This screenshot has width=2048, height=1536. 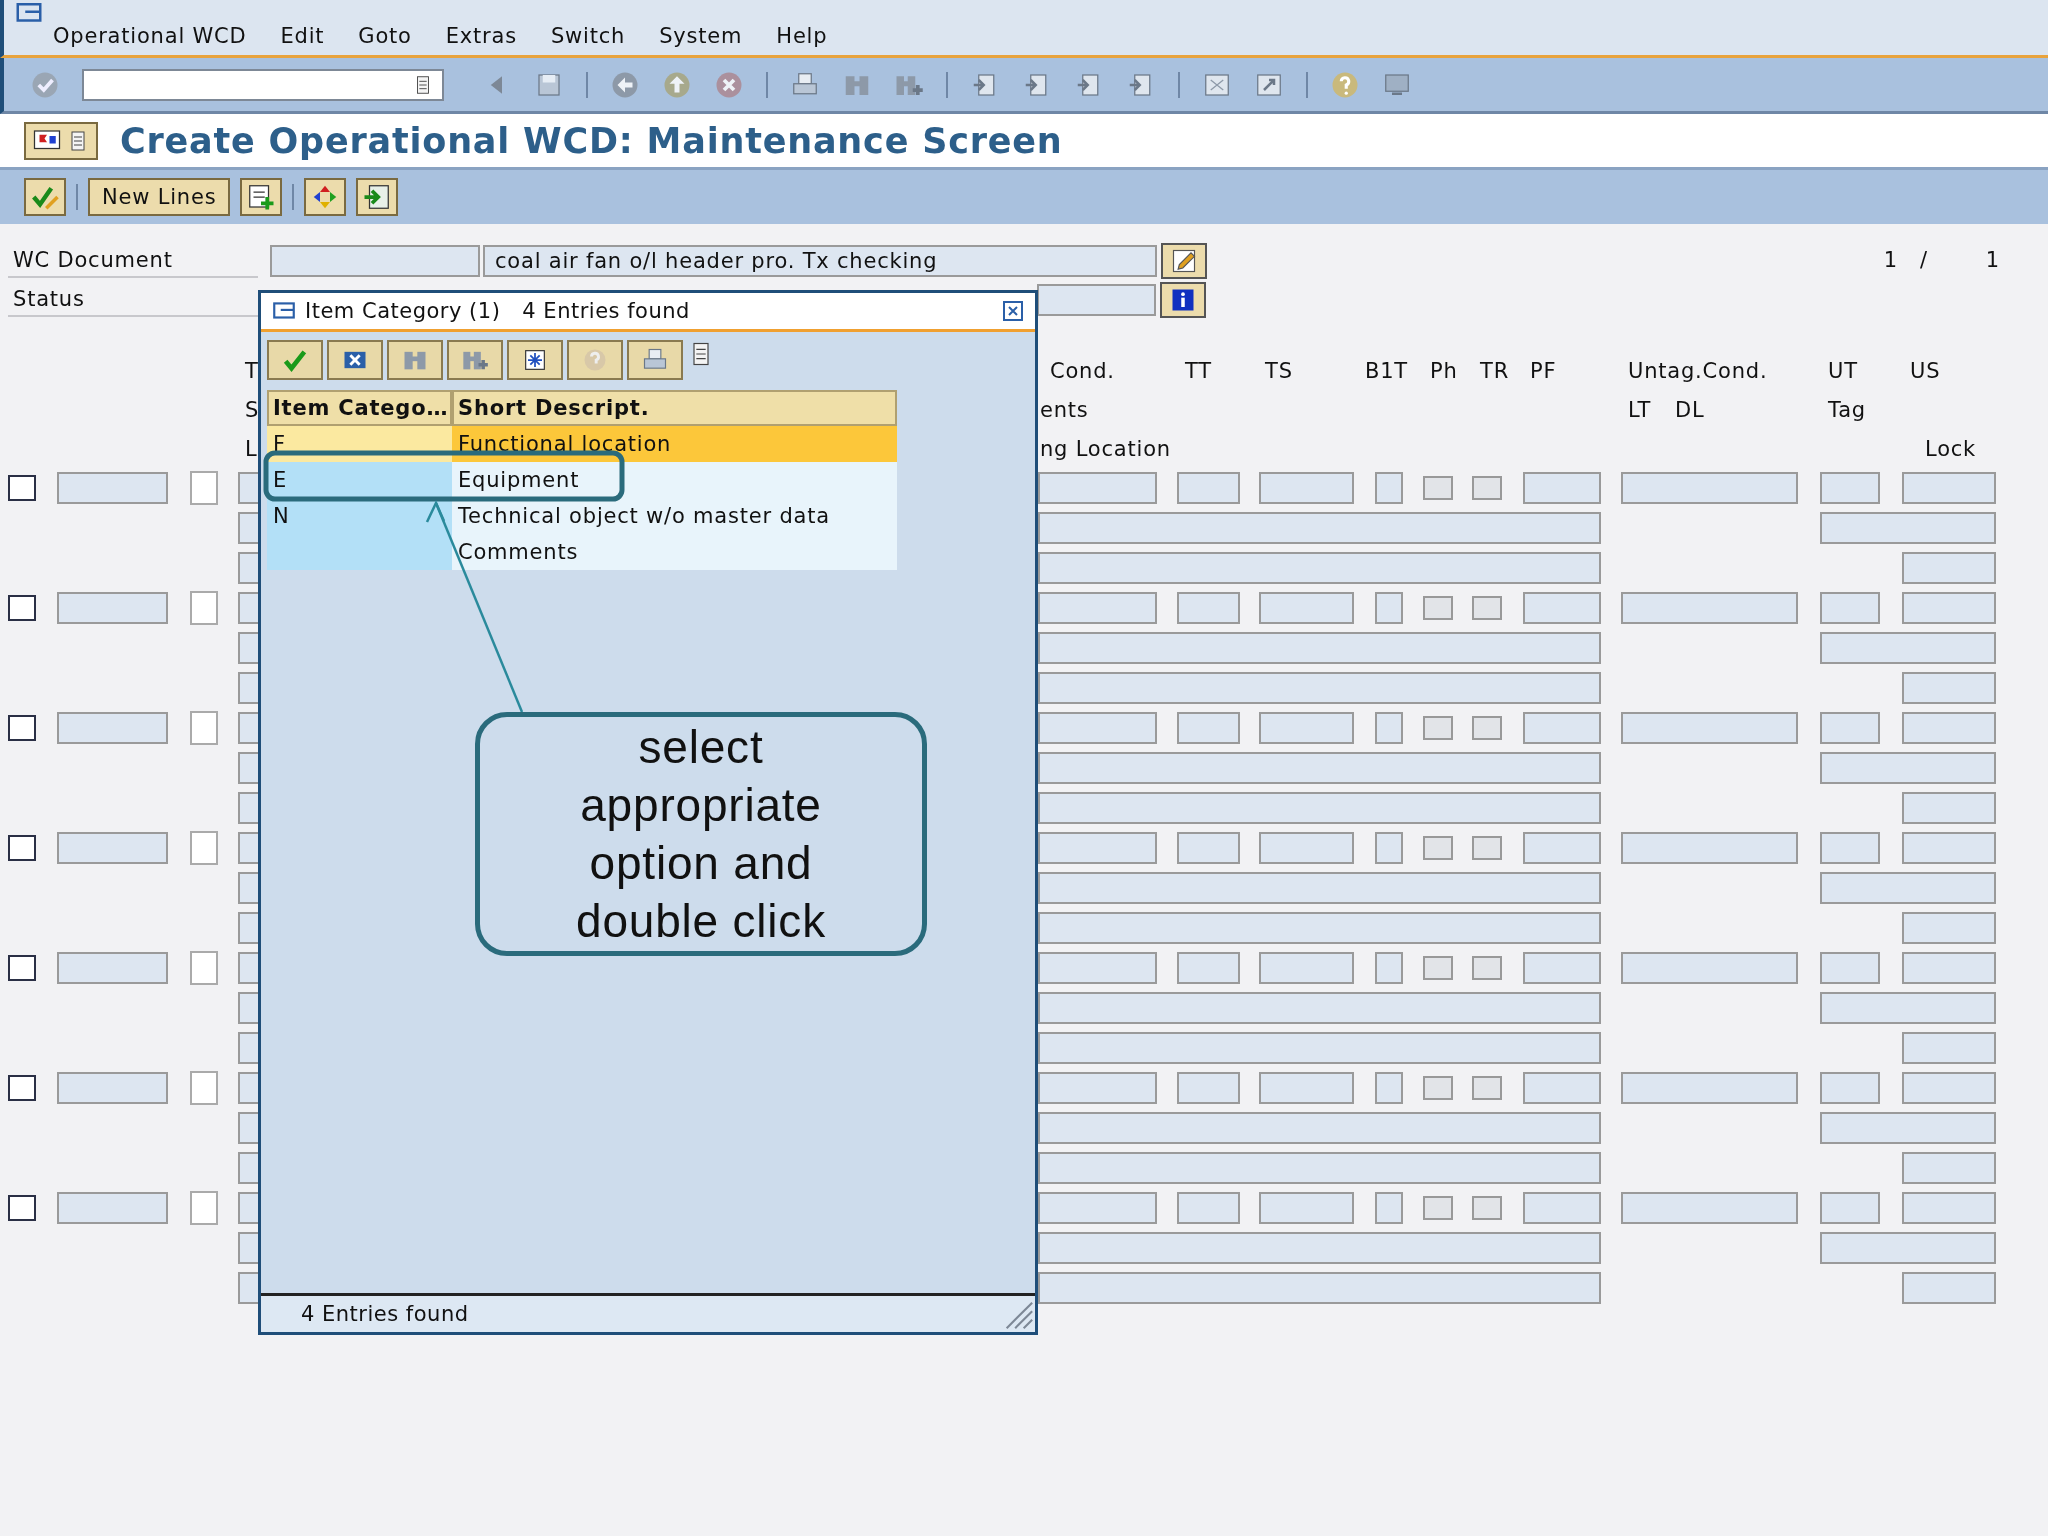 What do you see at coordinates (61, 140) in the screenshot?
I see `screen-button` at bounding box center [61, 140].